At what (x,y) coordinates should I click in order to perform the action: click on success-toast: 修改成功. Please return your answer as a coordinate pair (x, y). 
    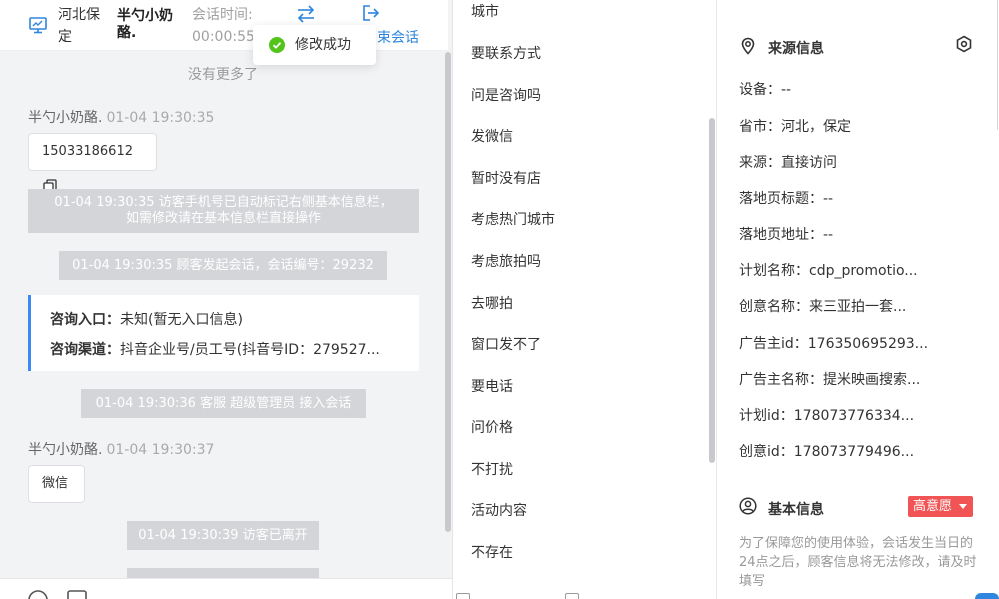
    Looking at the image, I should click on (314, 45).